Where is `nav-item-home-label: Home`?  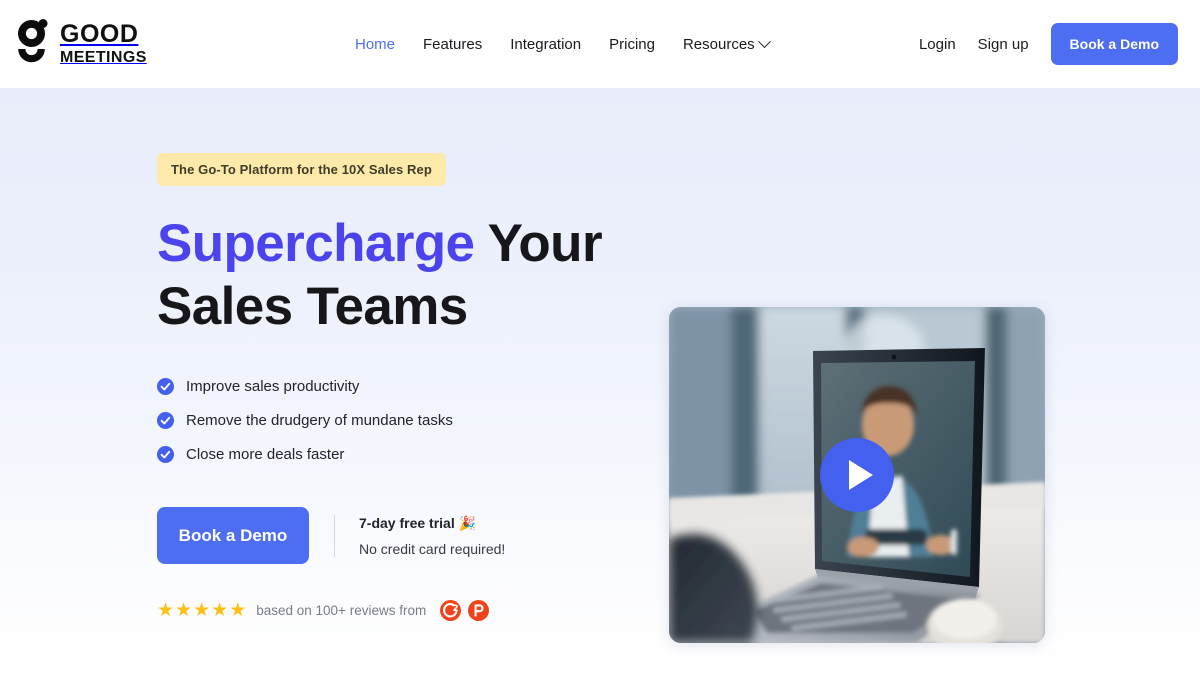 nav-item-home-label: Home is located at coordinates (375, 44).